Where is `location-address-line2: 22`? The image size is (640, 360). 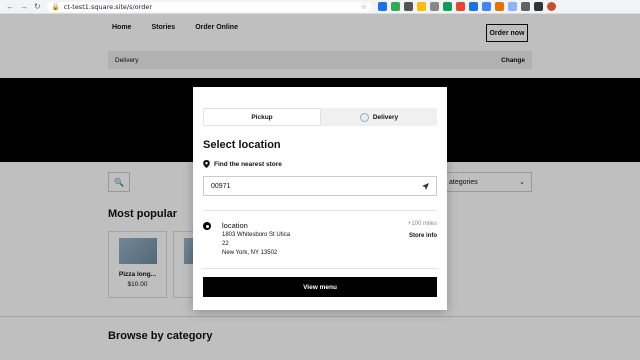
location-address-line2: 22 is located at coordinates (225, 244).